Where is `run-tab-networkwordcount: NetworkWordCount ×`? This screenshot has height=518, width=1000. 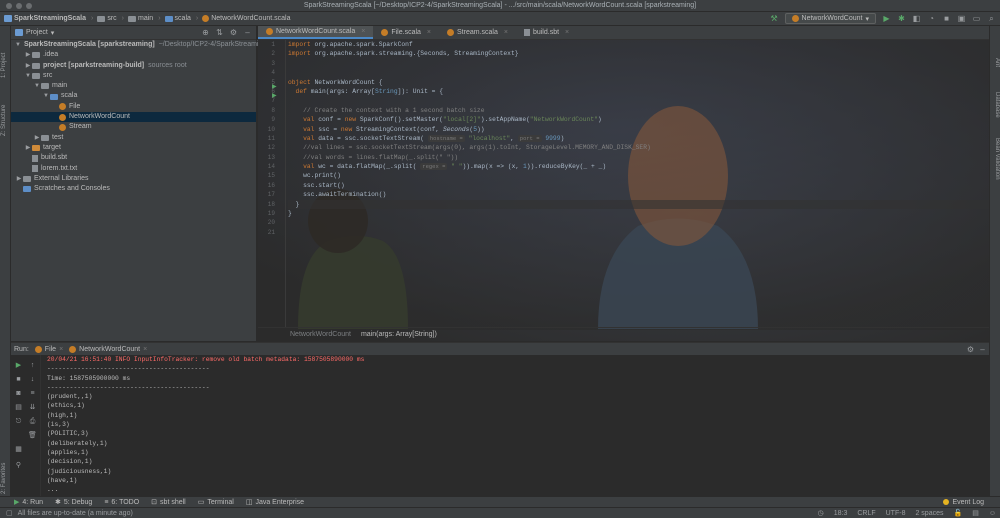 run-tab-networkwordcount: NetworkWordCount × is located at coordinates (108, 349).